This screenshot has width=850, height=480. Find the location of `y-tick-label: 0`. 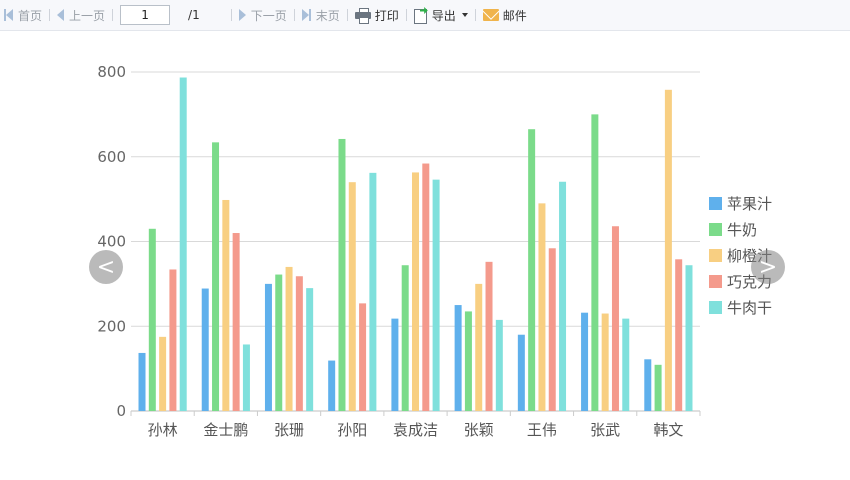

y-tick-label: 0 is located at coordinates (121, 411).